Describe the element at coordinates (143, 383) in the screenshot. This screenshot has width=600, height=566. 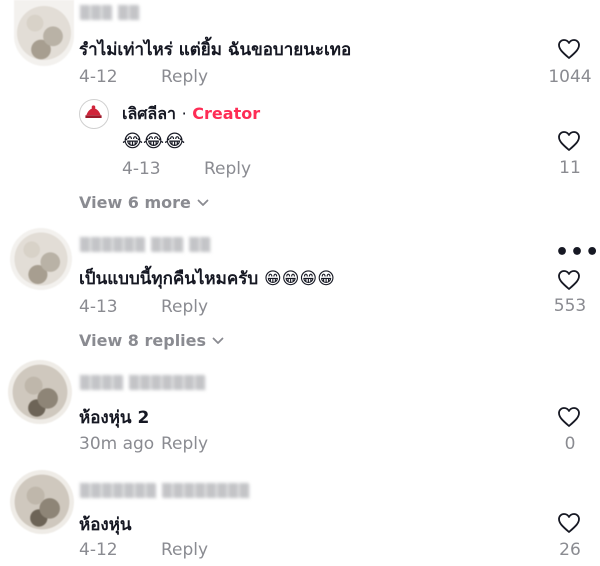
I see `commenter-username: ▒▒▒▒ ▒▒▒▒▒▒▒` at that location.